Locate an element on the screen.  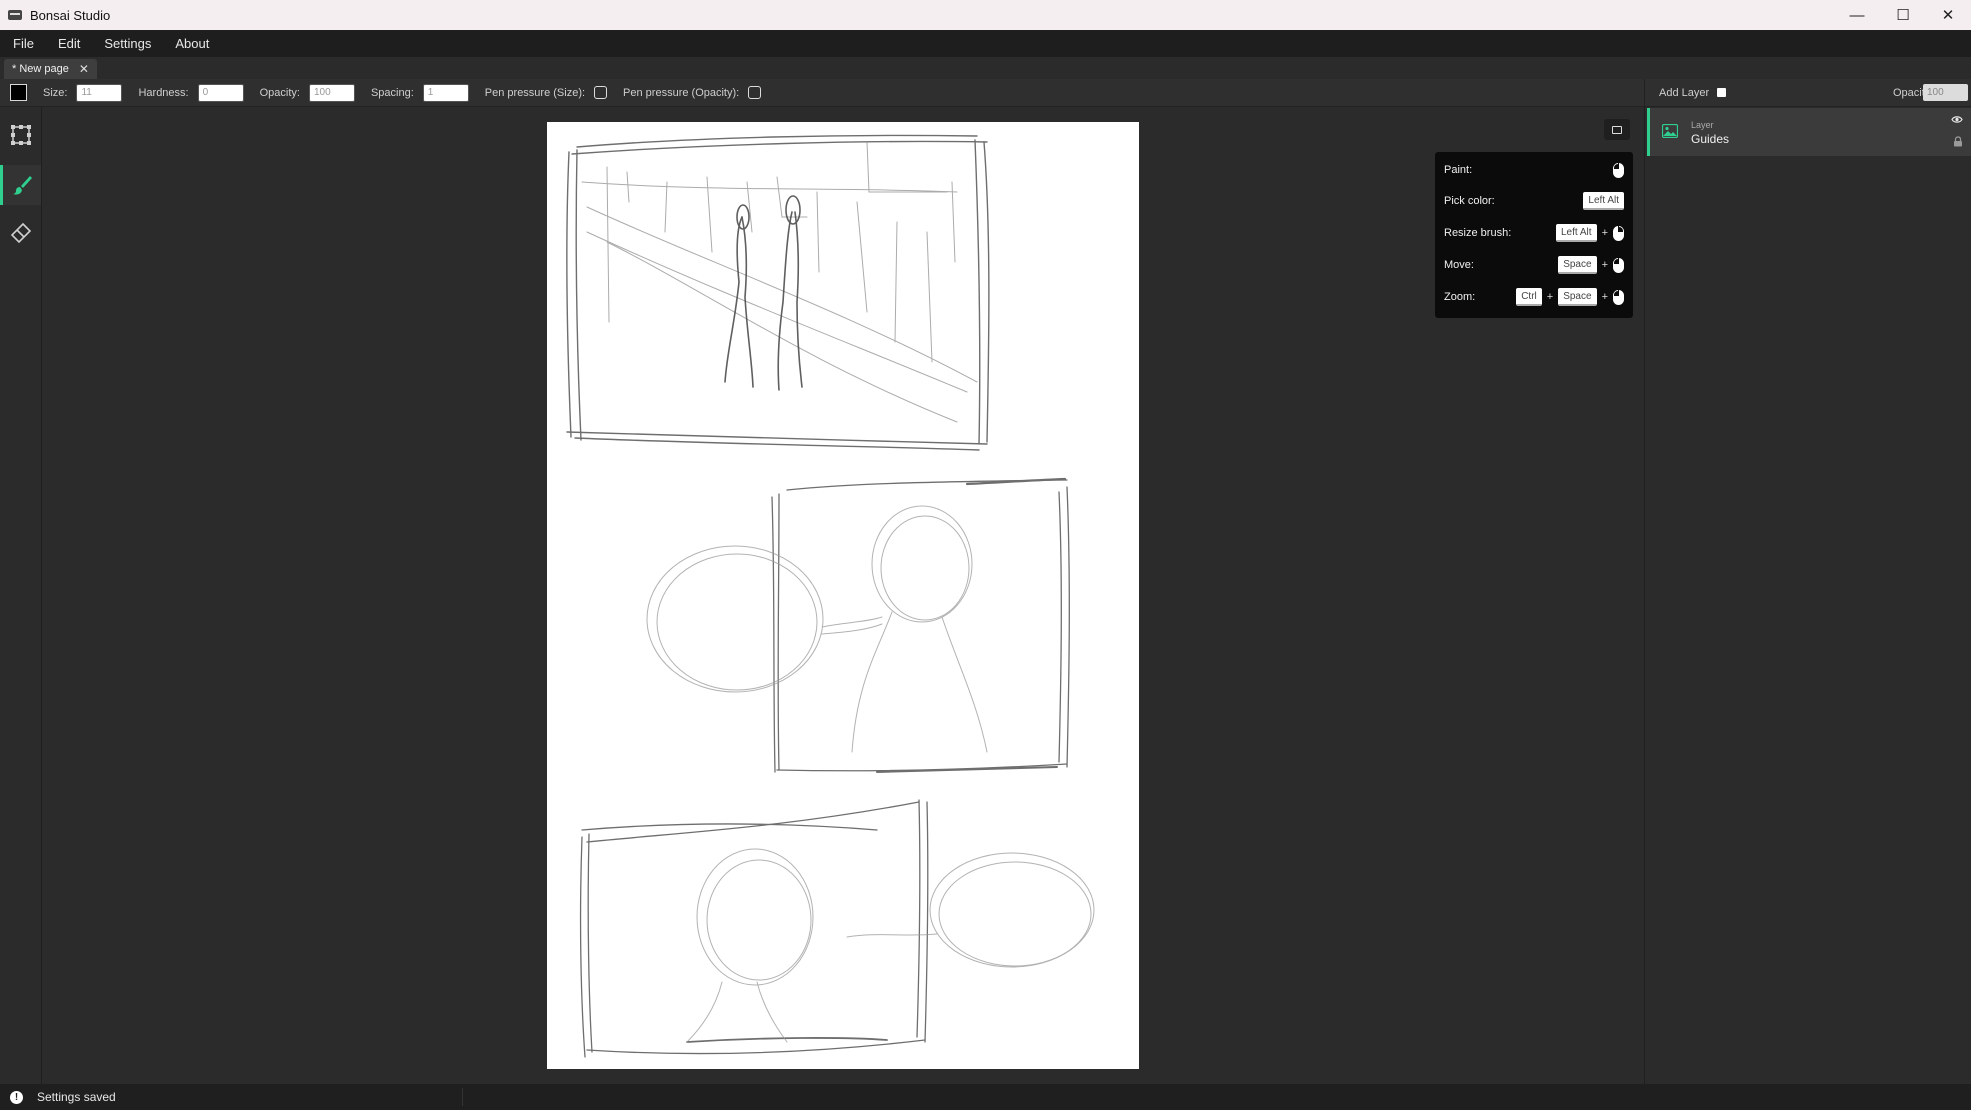
status-message: Settings saved is located at coordinates (76, 1097).